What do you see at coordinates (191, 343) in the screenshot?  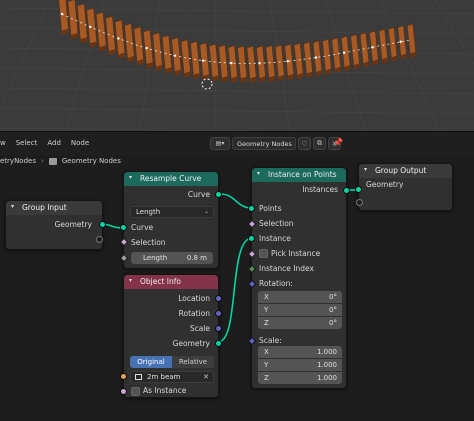 I see `geometry-output-label: Geometry` at bounding box center [191, 343].